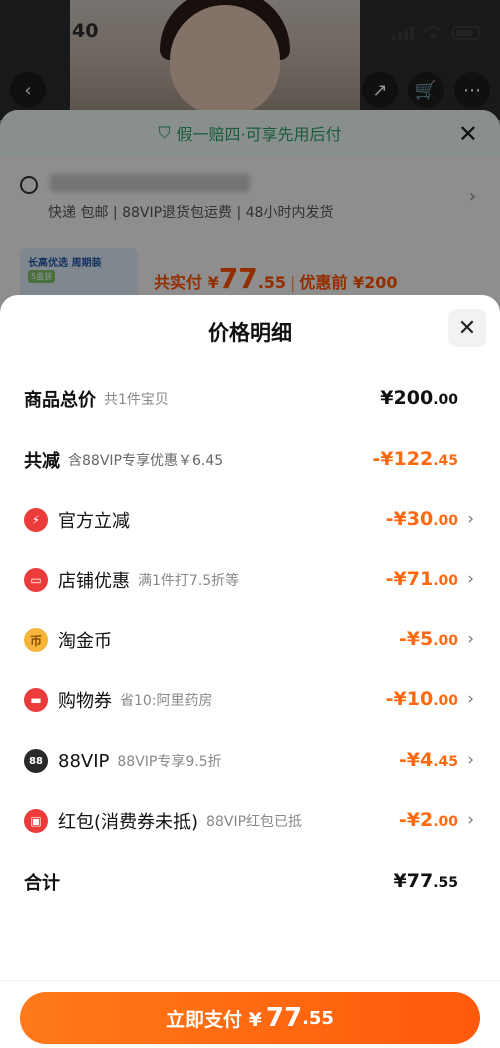  I want to click on row-amount: ¥200.00, so click(419, 398).